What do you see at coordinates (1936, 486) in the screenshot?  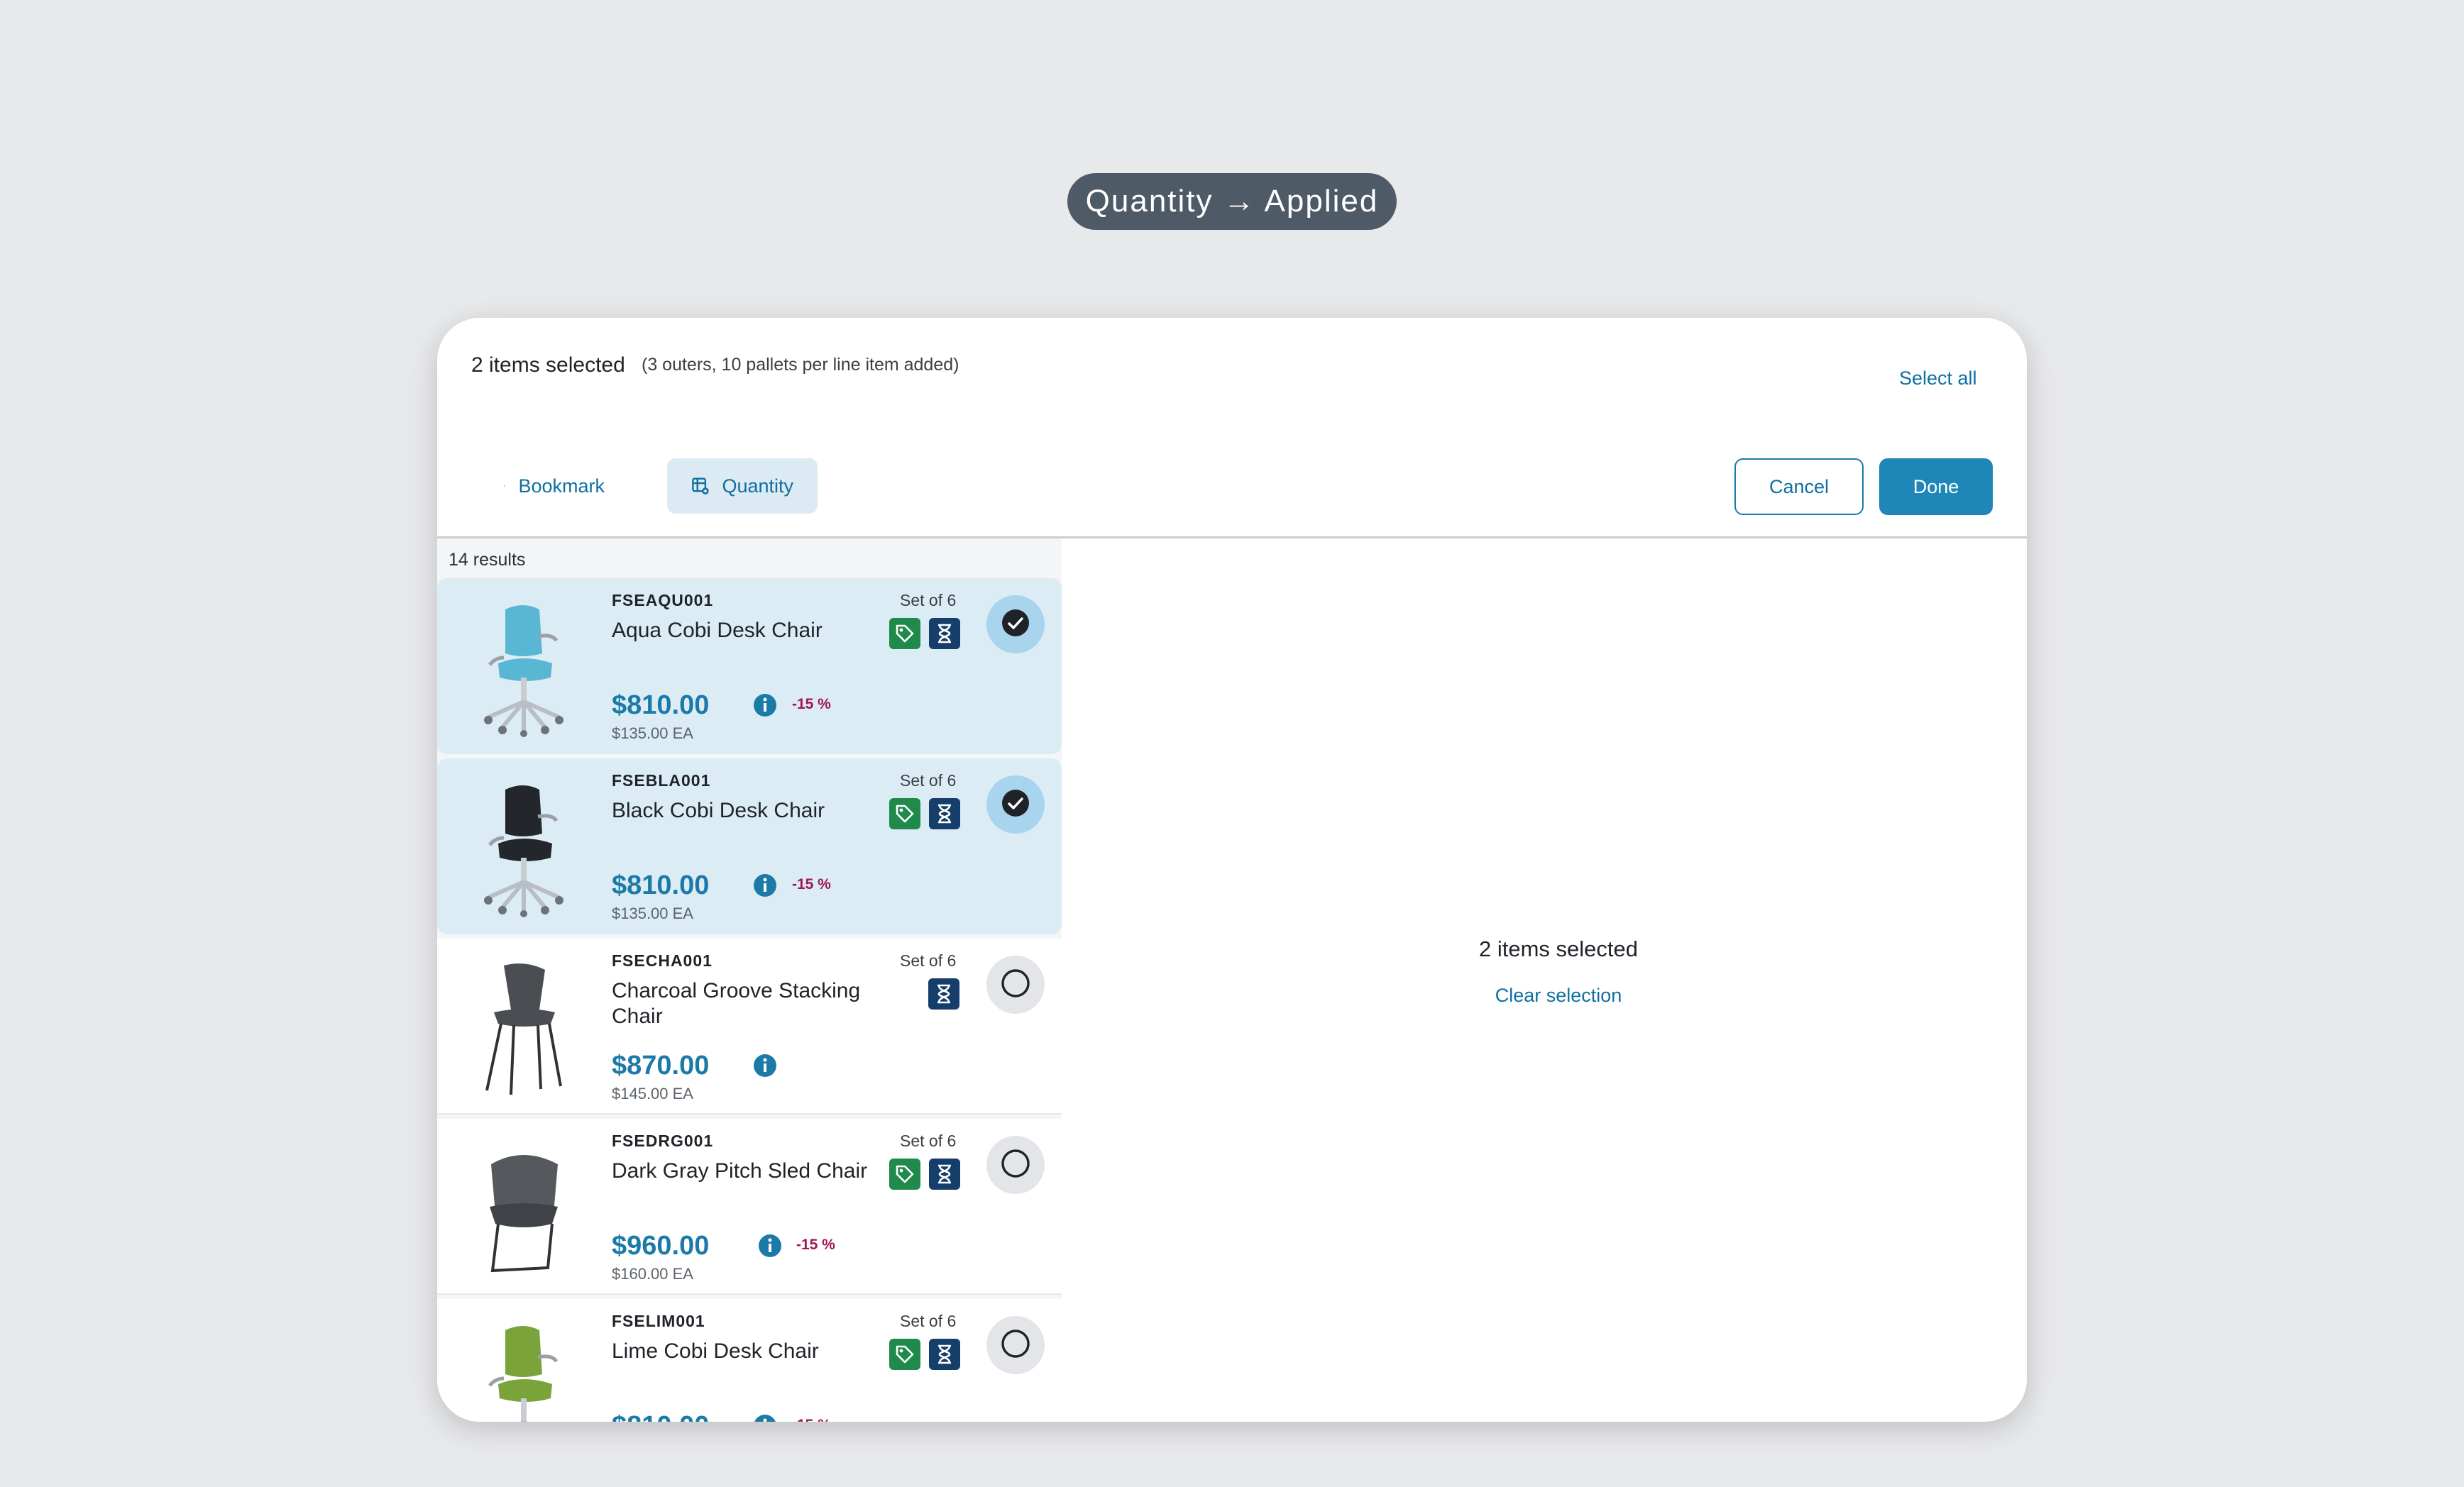 I see `done-button: Done` at bounding box center [1936, 486].